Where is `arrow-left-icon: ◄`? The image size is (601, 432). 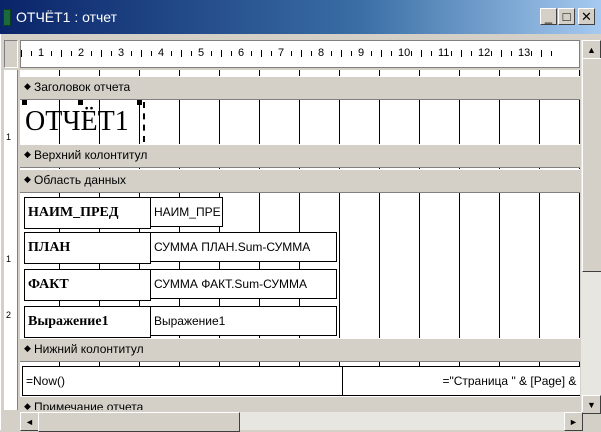
arrow-left-icon: ◄ is located at coordinates (29, 421).